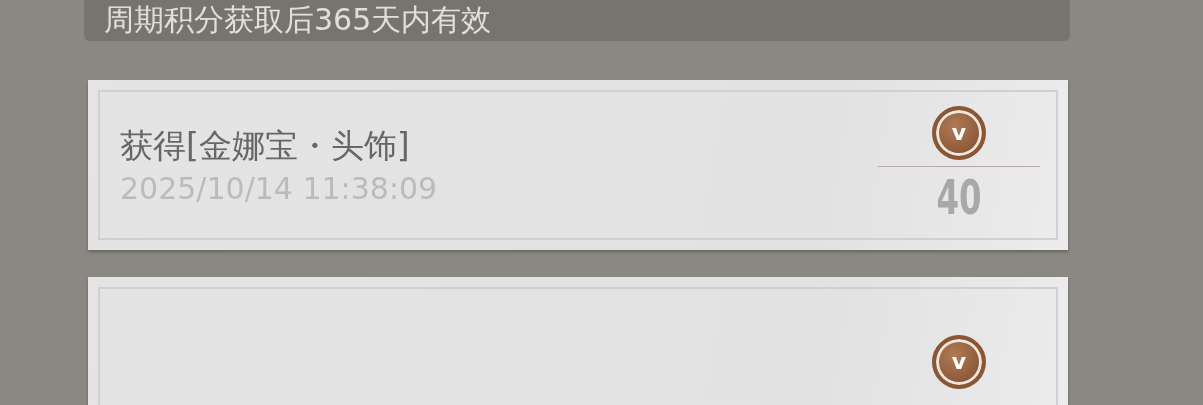  I want to click on notice-text: 周期积分获取后365天内有效, so click(298, 20).